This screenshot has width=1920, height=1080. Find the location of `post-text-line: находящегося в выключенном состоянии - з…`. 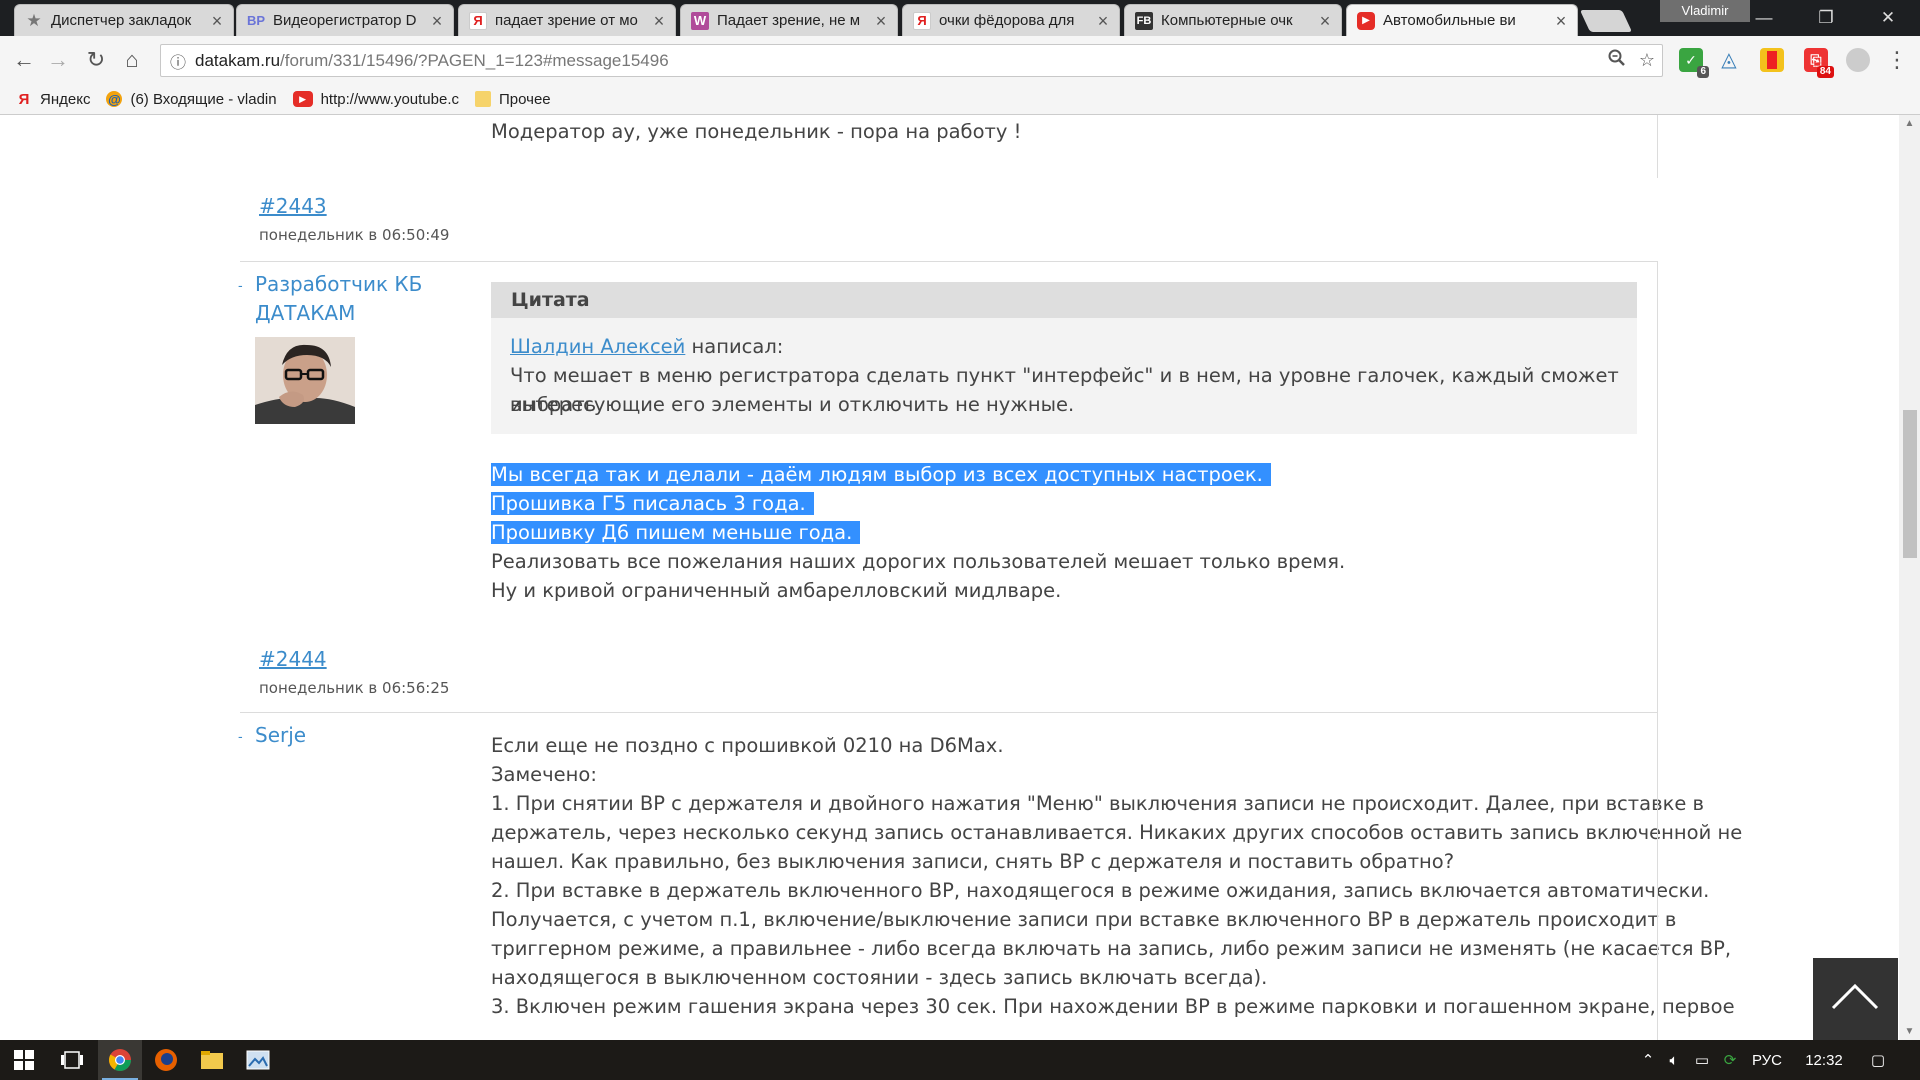

post-text-line: находящегося в выключенном состоянии - з… is located at coordinates (879, 977).